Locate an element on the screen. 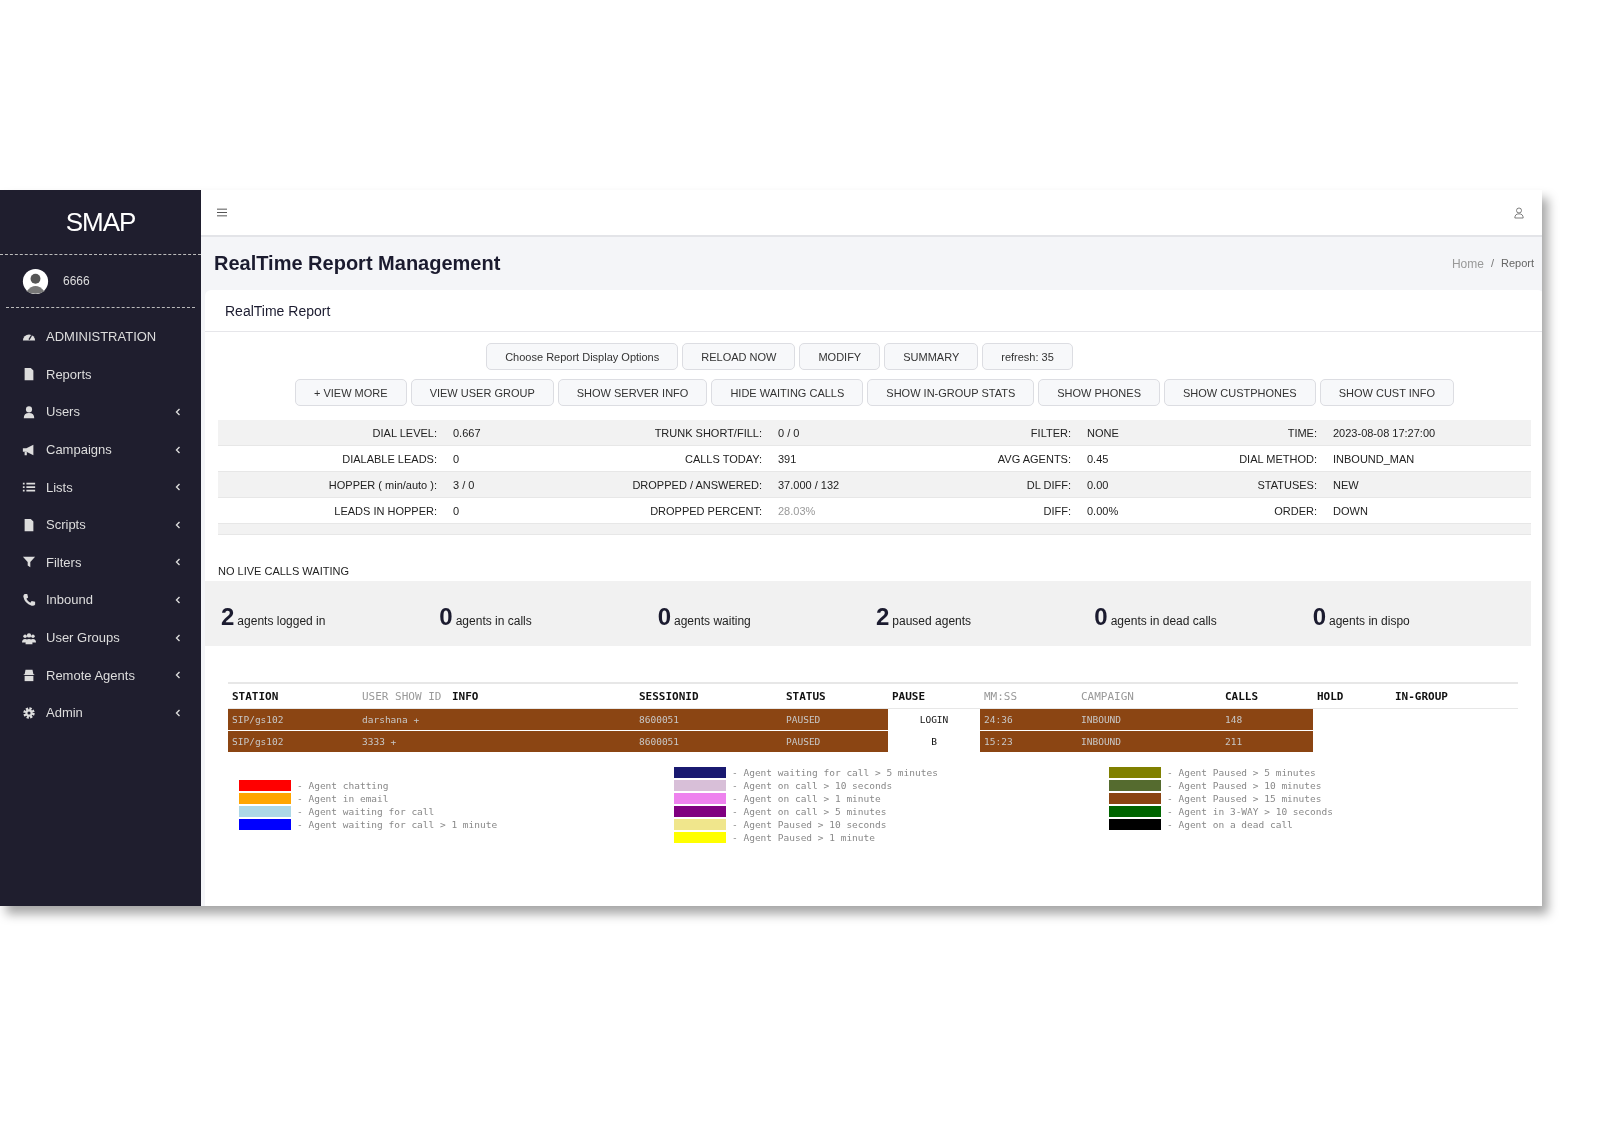 Image resolution: width=1600 pixels, height=1123 pixels. stat-value: NEW is located at coordinates (1346, 484).